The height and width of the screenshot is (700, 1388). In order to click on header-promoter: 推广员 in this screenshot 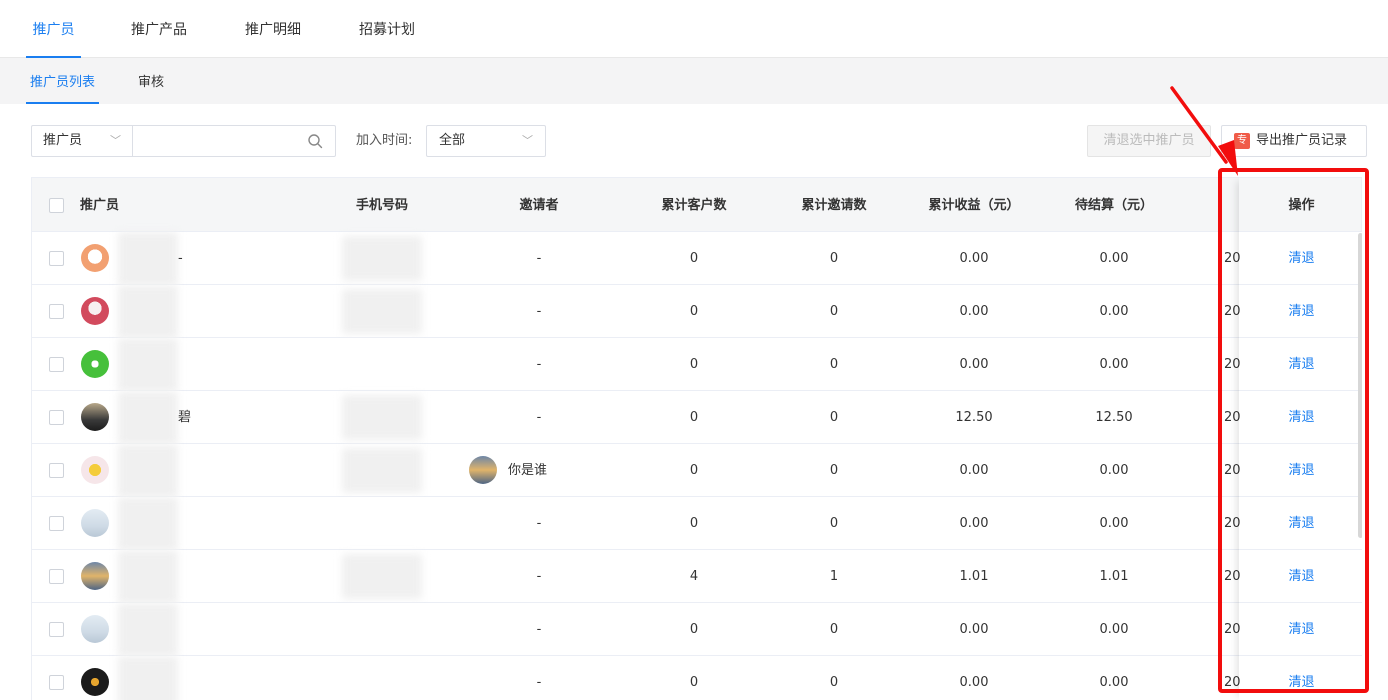, I will do `click(100, 205)`.